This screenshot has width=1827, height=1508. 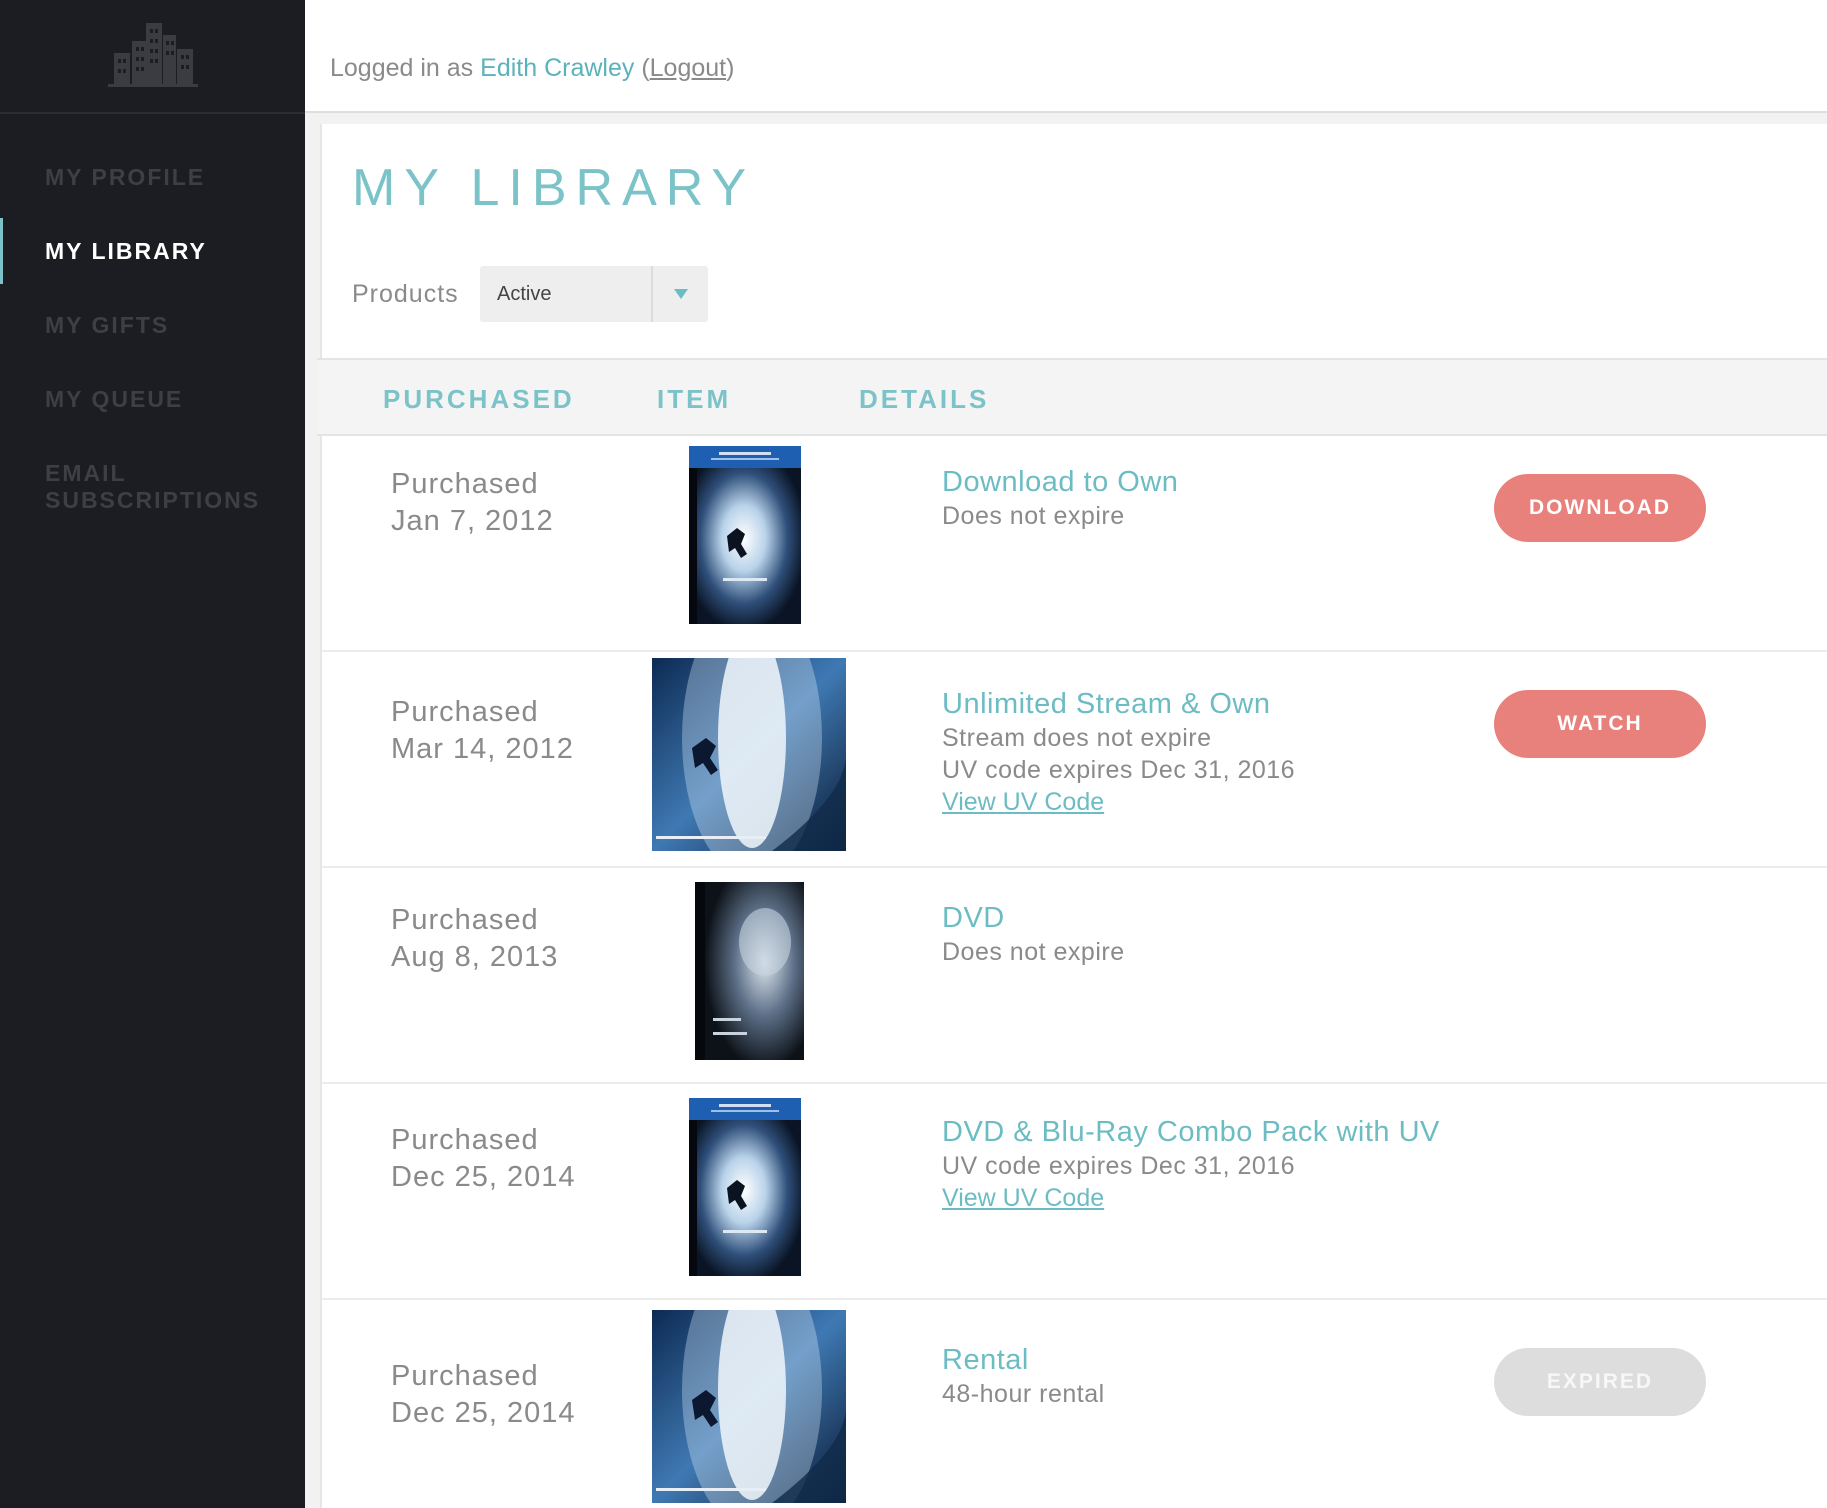 What do you see at coordinates (132, 177) in the screenshot?
I see `sidebar-item-my-profile: MY PROFILE` at bounding box center [132, 177].